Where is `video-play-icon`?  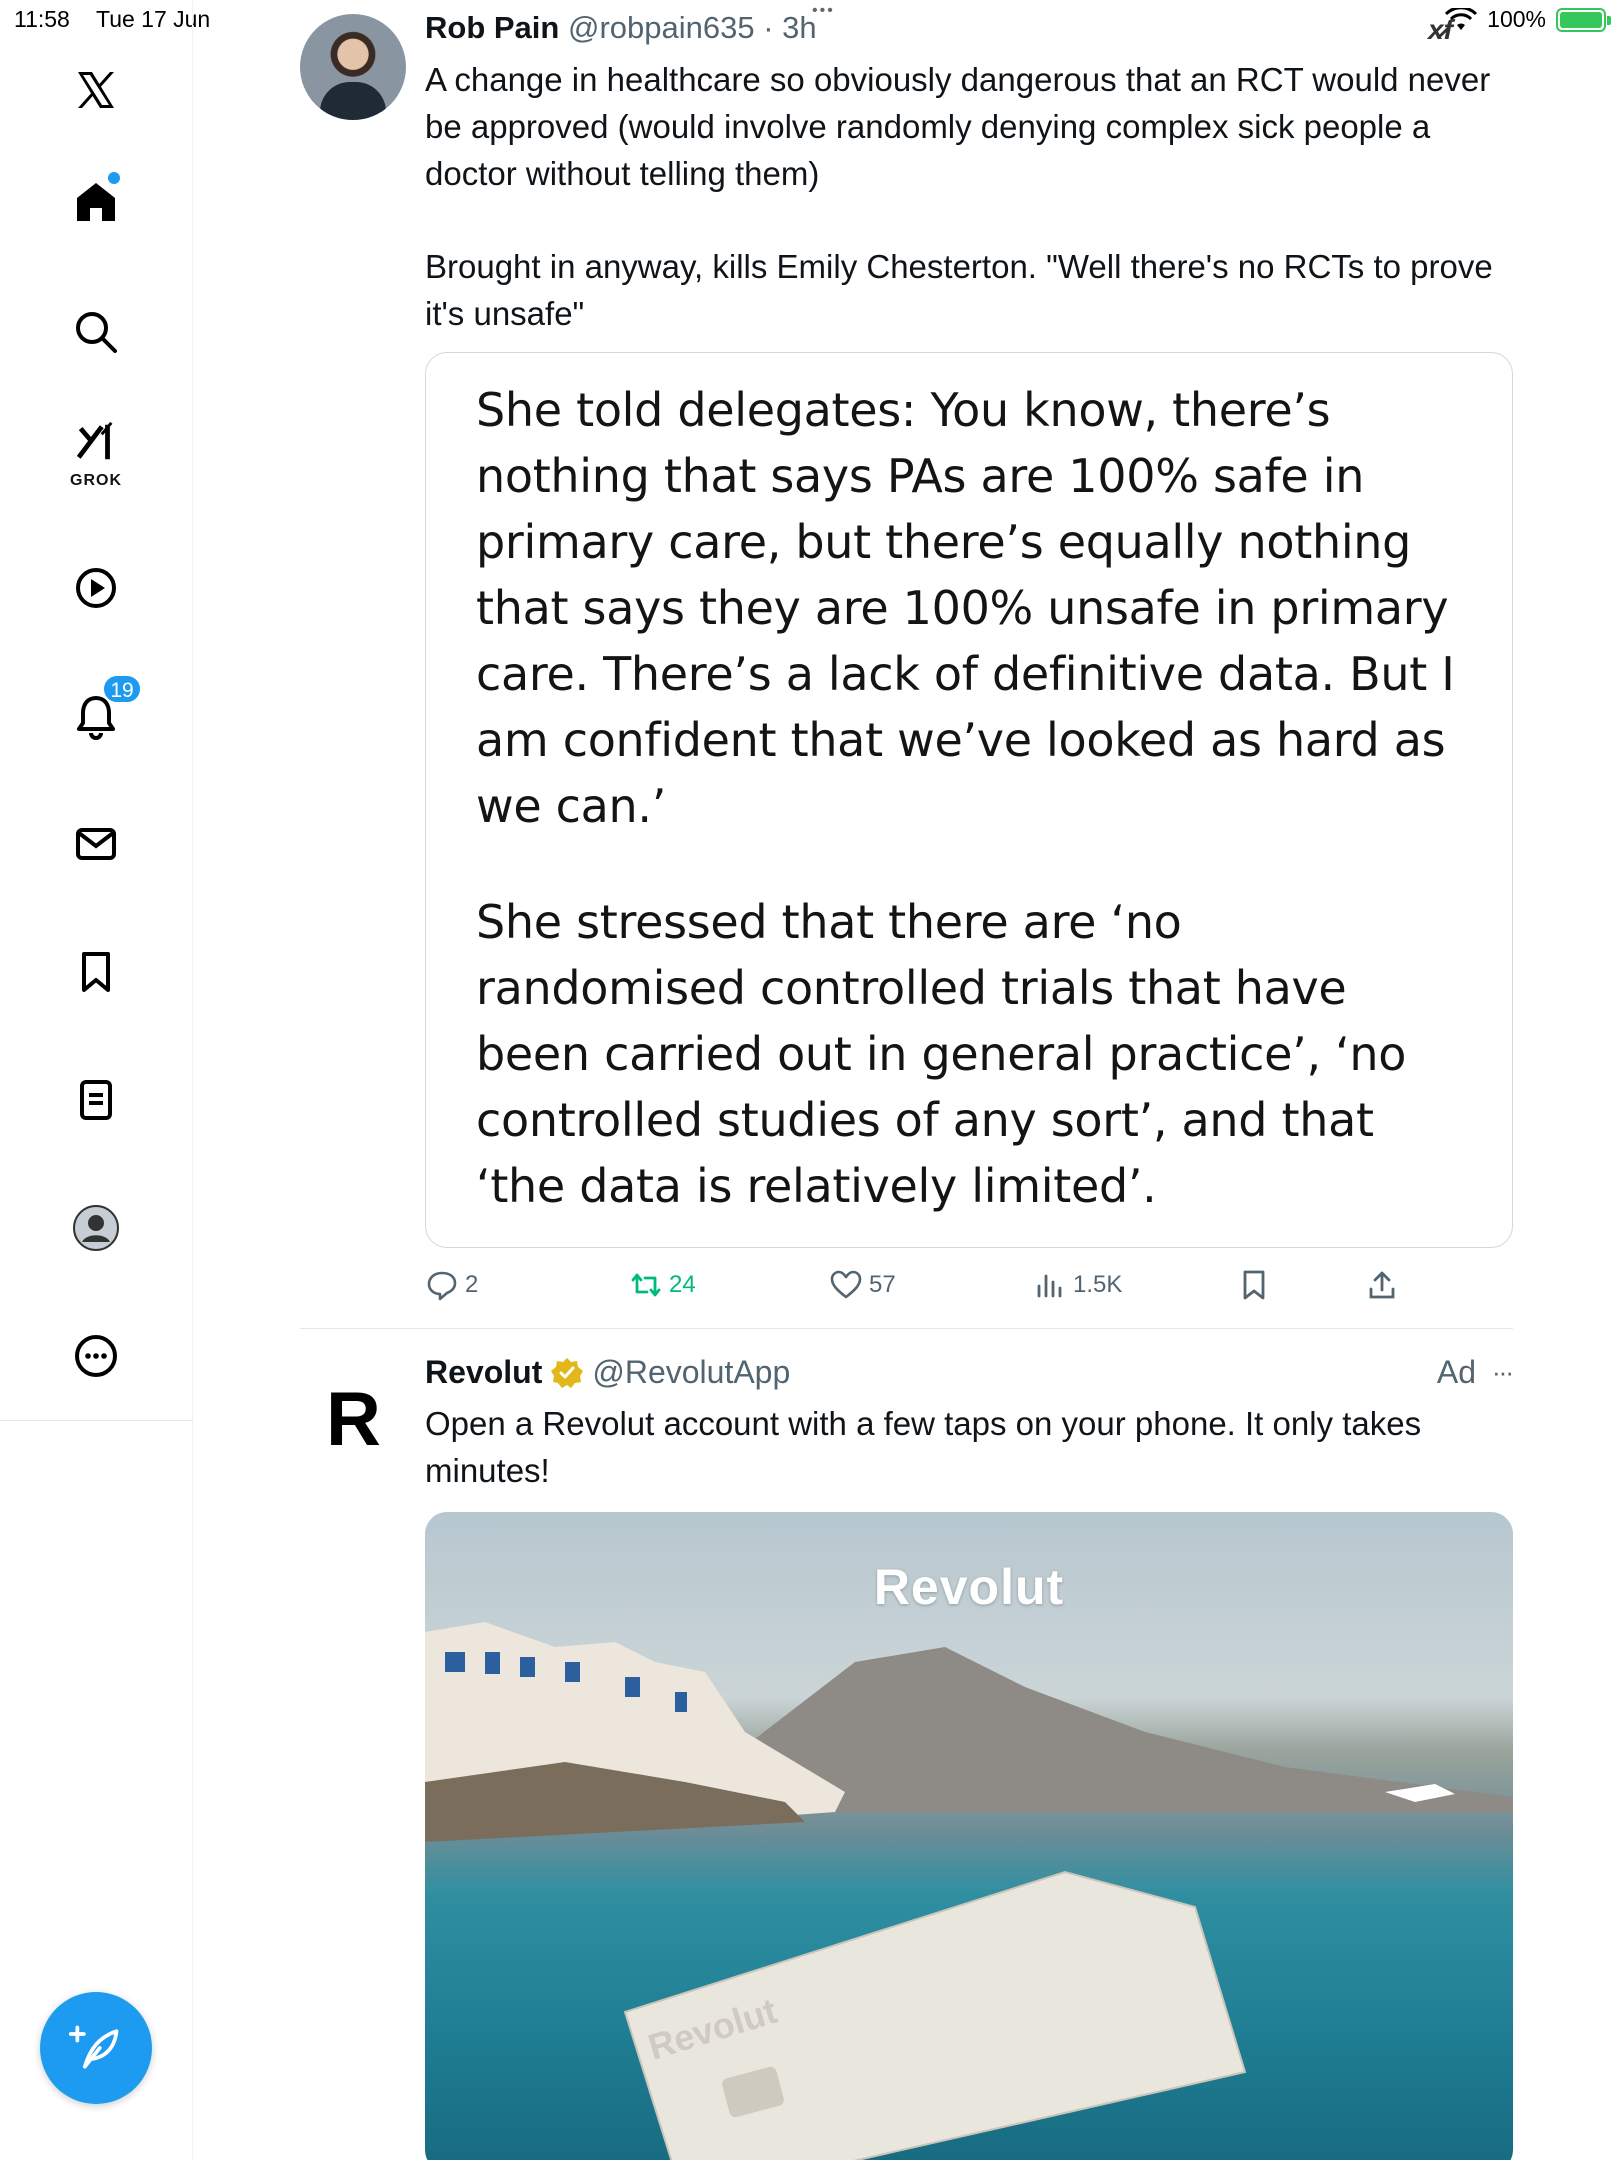
video-play-icon is located at coordinates (96, 588).